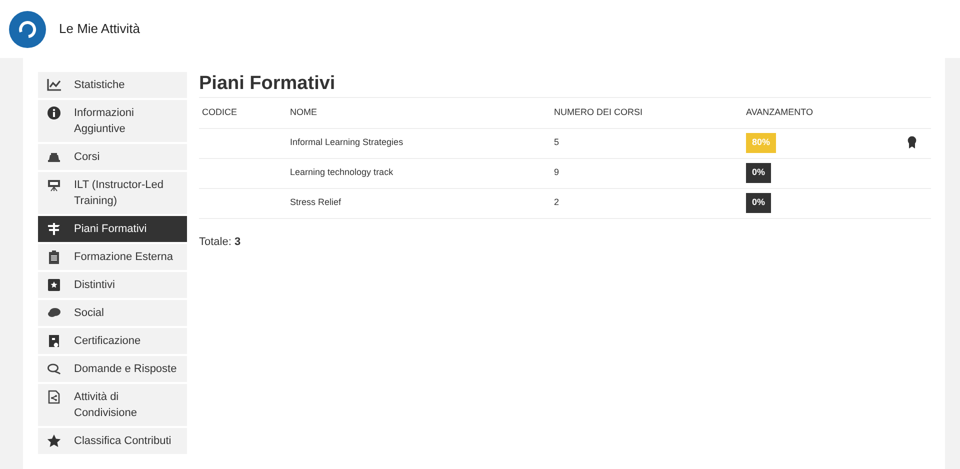  Describe the element at coordinates (761, 143) in the screenshot. I see `progress-badge: 80%` at that location.